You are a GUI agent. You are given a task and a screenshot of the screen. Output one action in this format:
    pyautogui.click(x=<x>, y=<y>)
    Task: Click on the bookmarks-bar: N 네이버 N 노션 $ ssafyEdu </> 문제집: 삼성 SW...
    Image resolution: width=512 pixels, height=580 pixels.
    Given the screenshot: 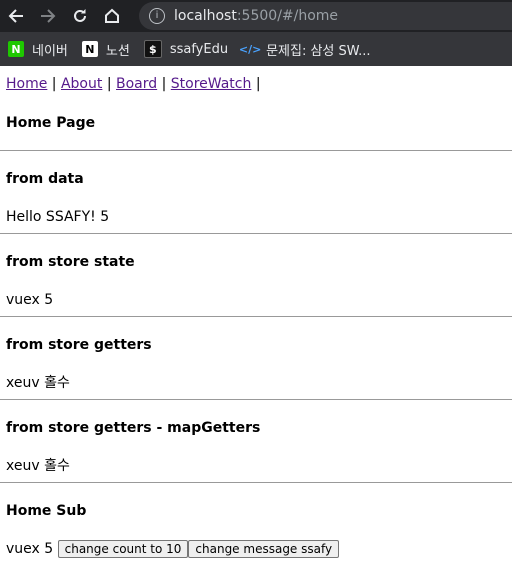 What is the action you would take?
    pyautogui.click(x=256, y=49)
    